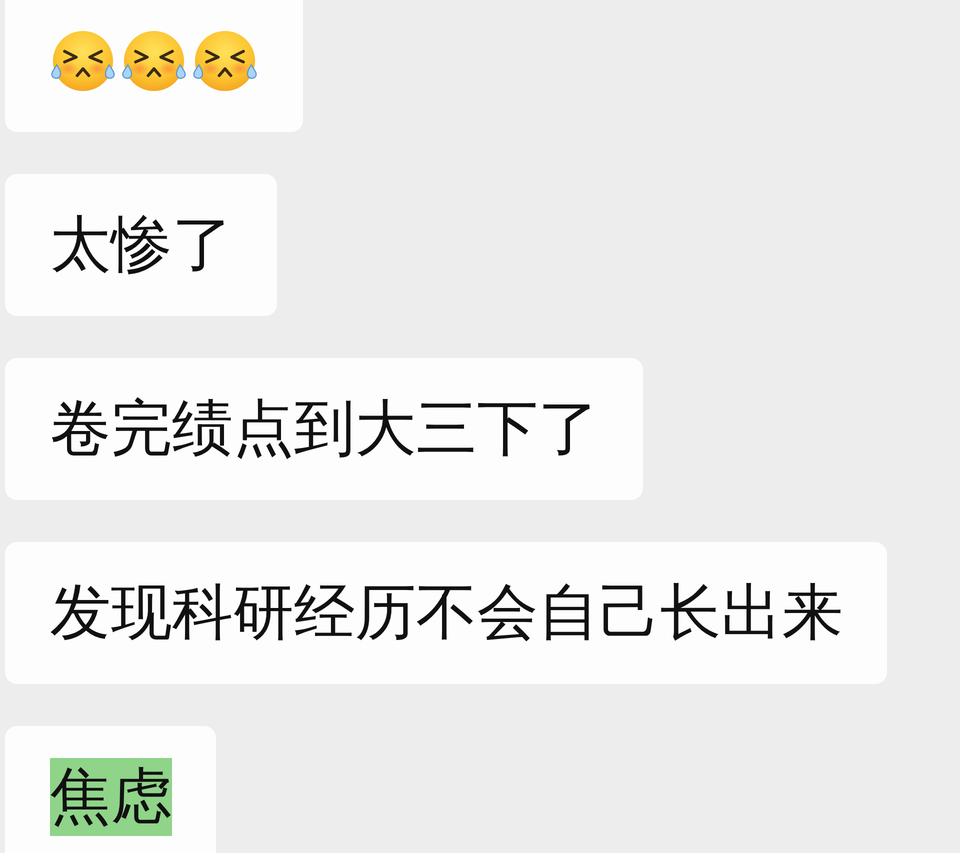 The height and width of the screenshot is (853, 960). What do you see at coordinates (111, 797) in the screenshot?
I see `highlighted-text: 焦虑` at bounding box center [111, 797].